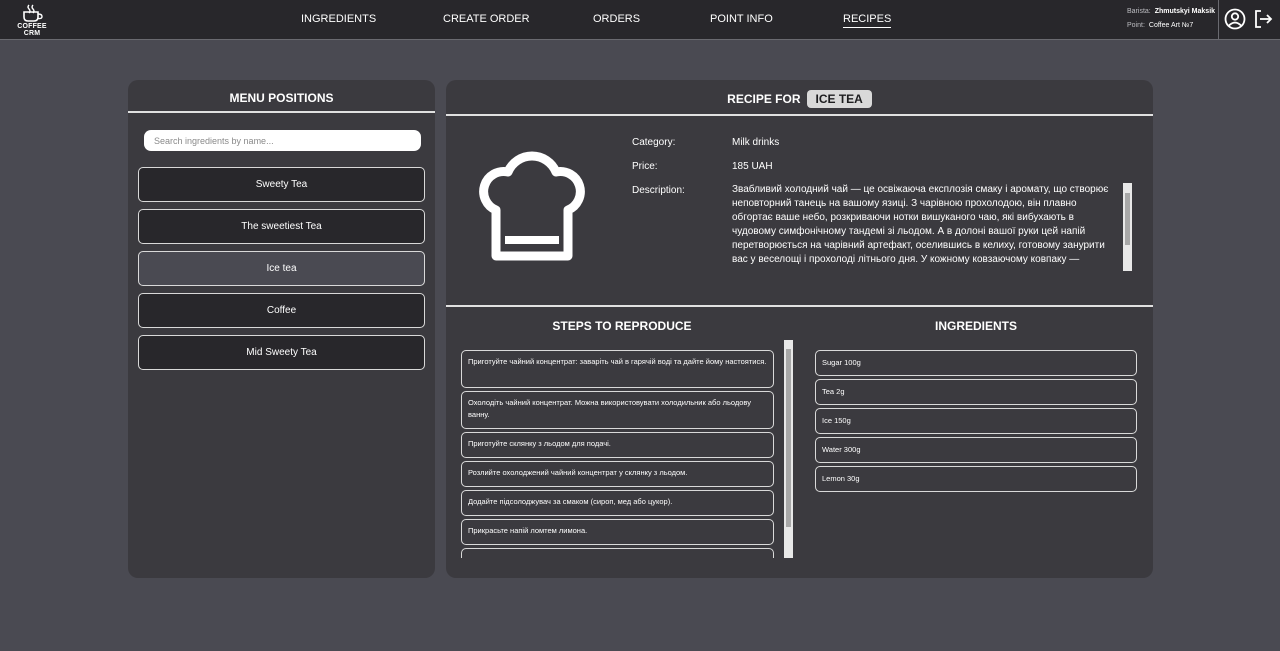 This screenshot has width=1280, height=651. Describe the element at coordinates (33, 13) in the screenshot. I see `coffee-cup-icon` at that location.